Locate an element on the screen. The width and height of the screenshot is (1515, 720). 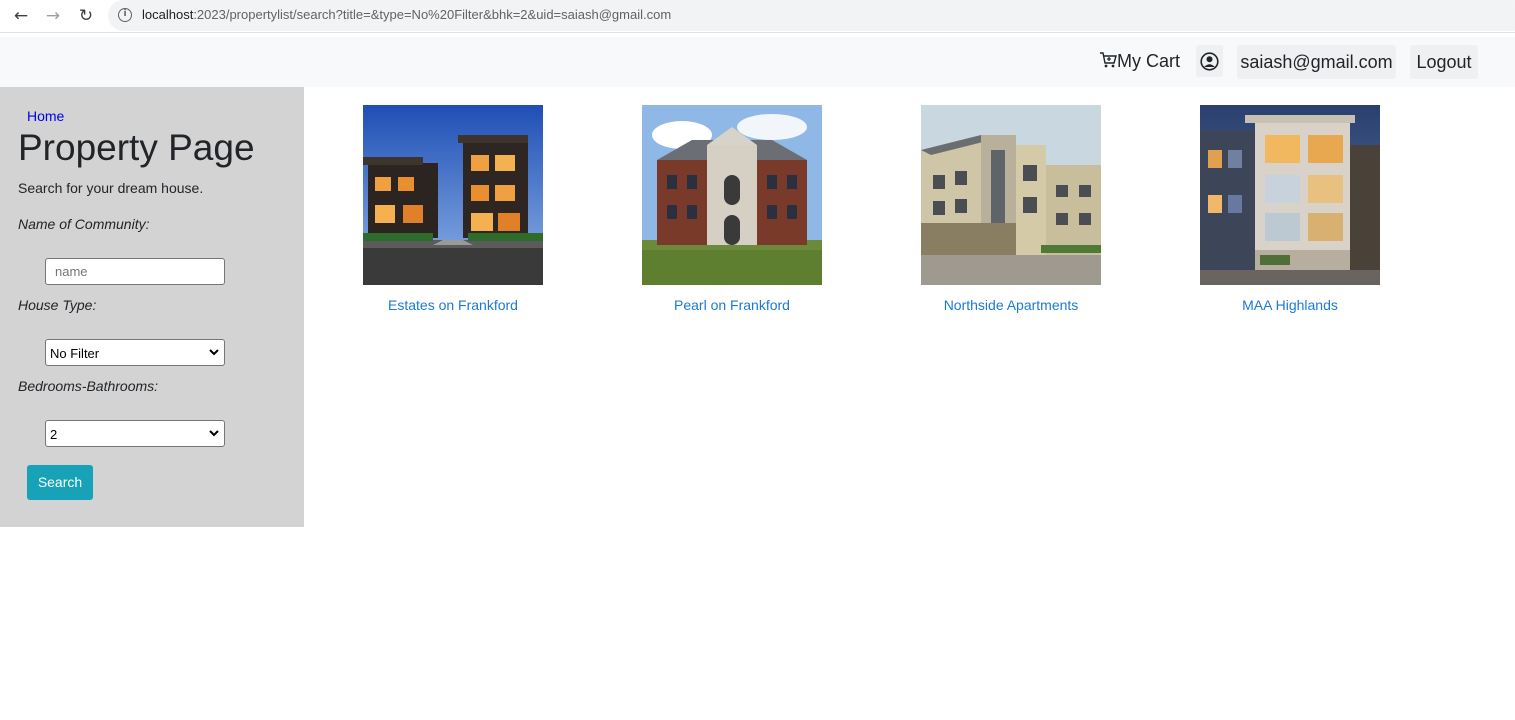
search-button: Search is located at coordinates (60, 482).